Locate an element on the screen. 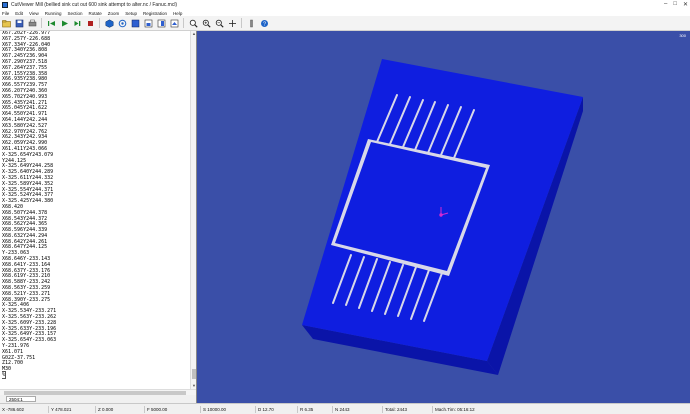 Image resolution: width=690 pixels, height=414 pixels. rewind-icon is located at coordinates (51, 23).